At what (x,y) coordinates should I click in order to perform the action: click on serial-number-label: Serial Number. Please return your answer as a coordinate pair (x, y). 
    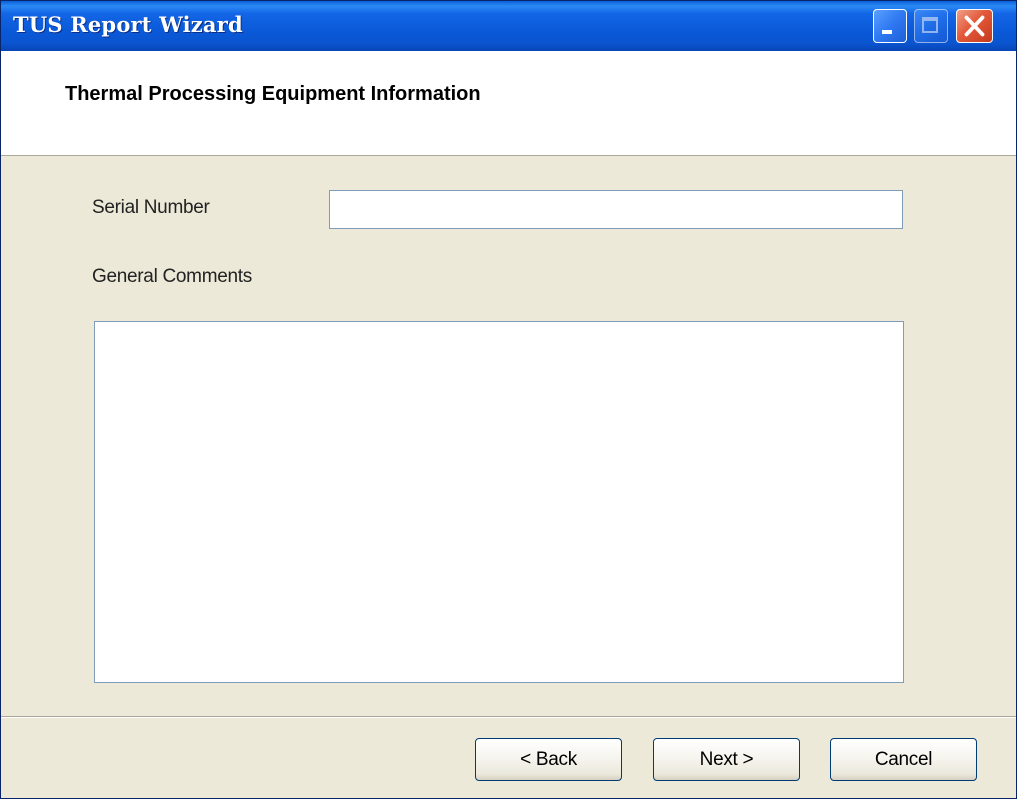
    Looking at the image, I should click on (151, 207).